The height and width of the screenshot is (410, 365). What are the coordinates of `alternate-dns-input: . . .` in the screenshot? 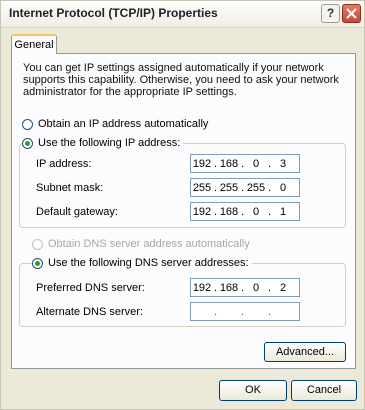 It's located at (245, 311).